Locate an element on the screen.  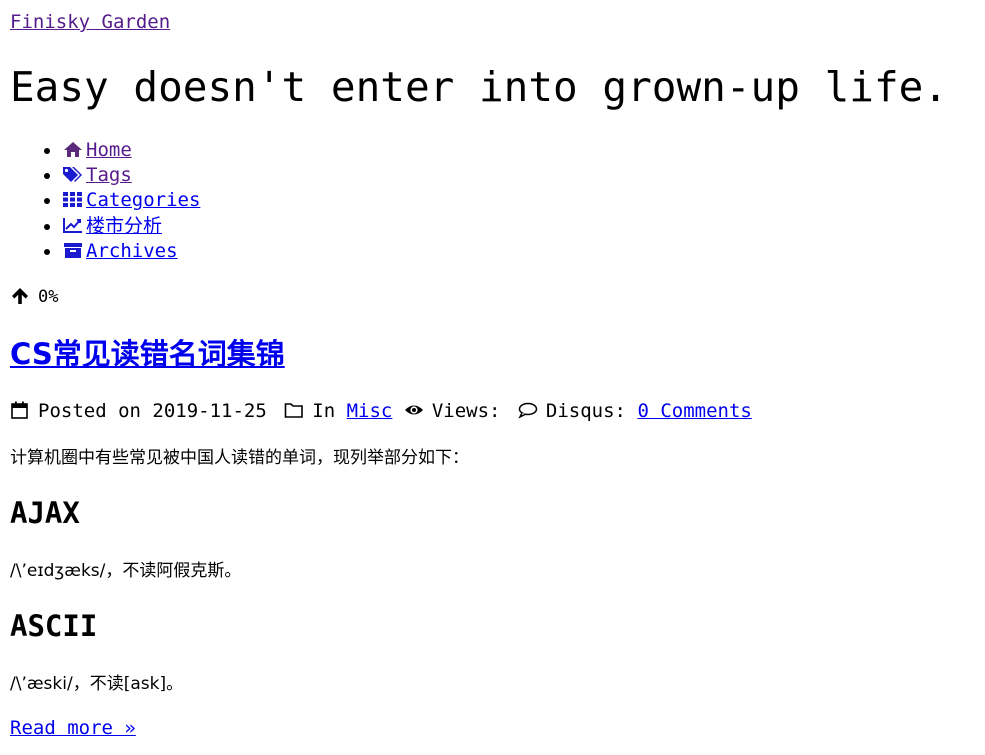
grid-icon is located at coordinates (73, 199).